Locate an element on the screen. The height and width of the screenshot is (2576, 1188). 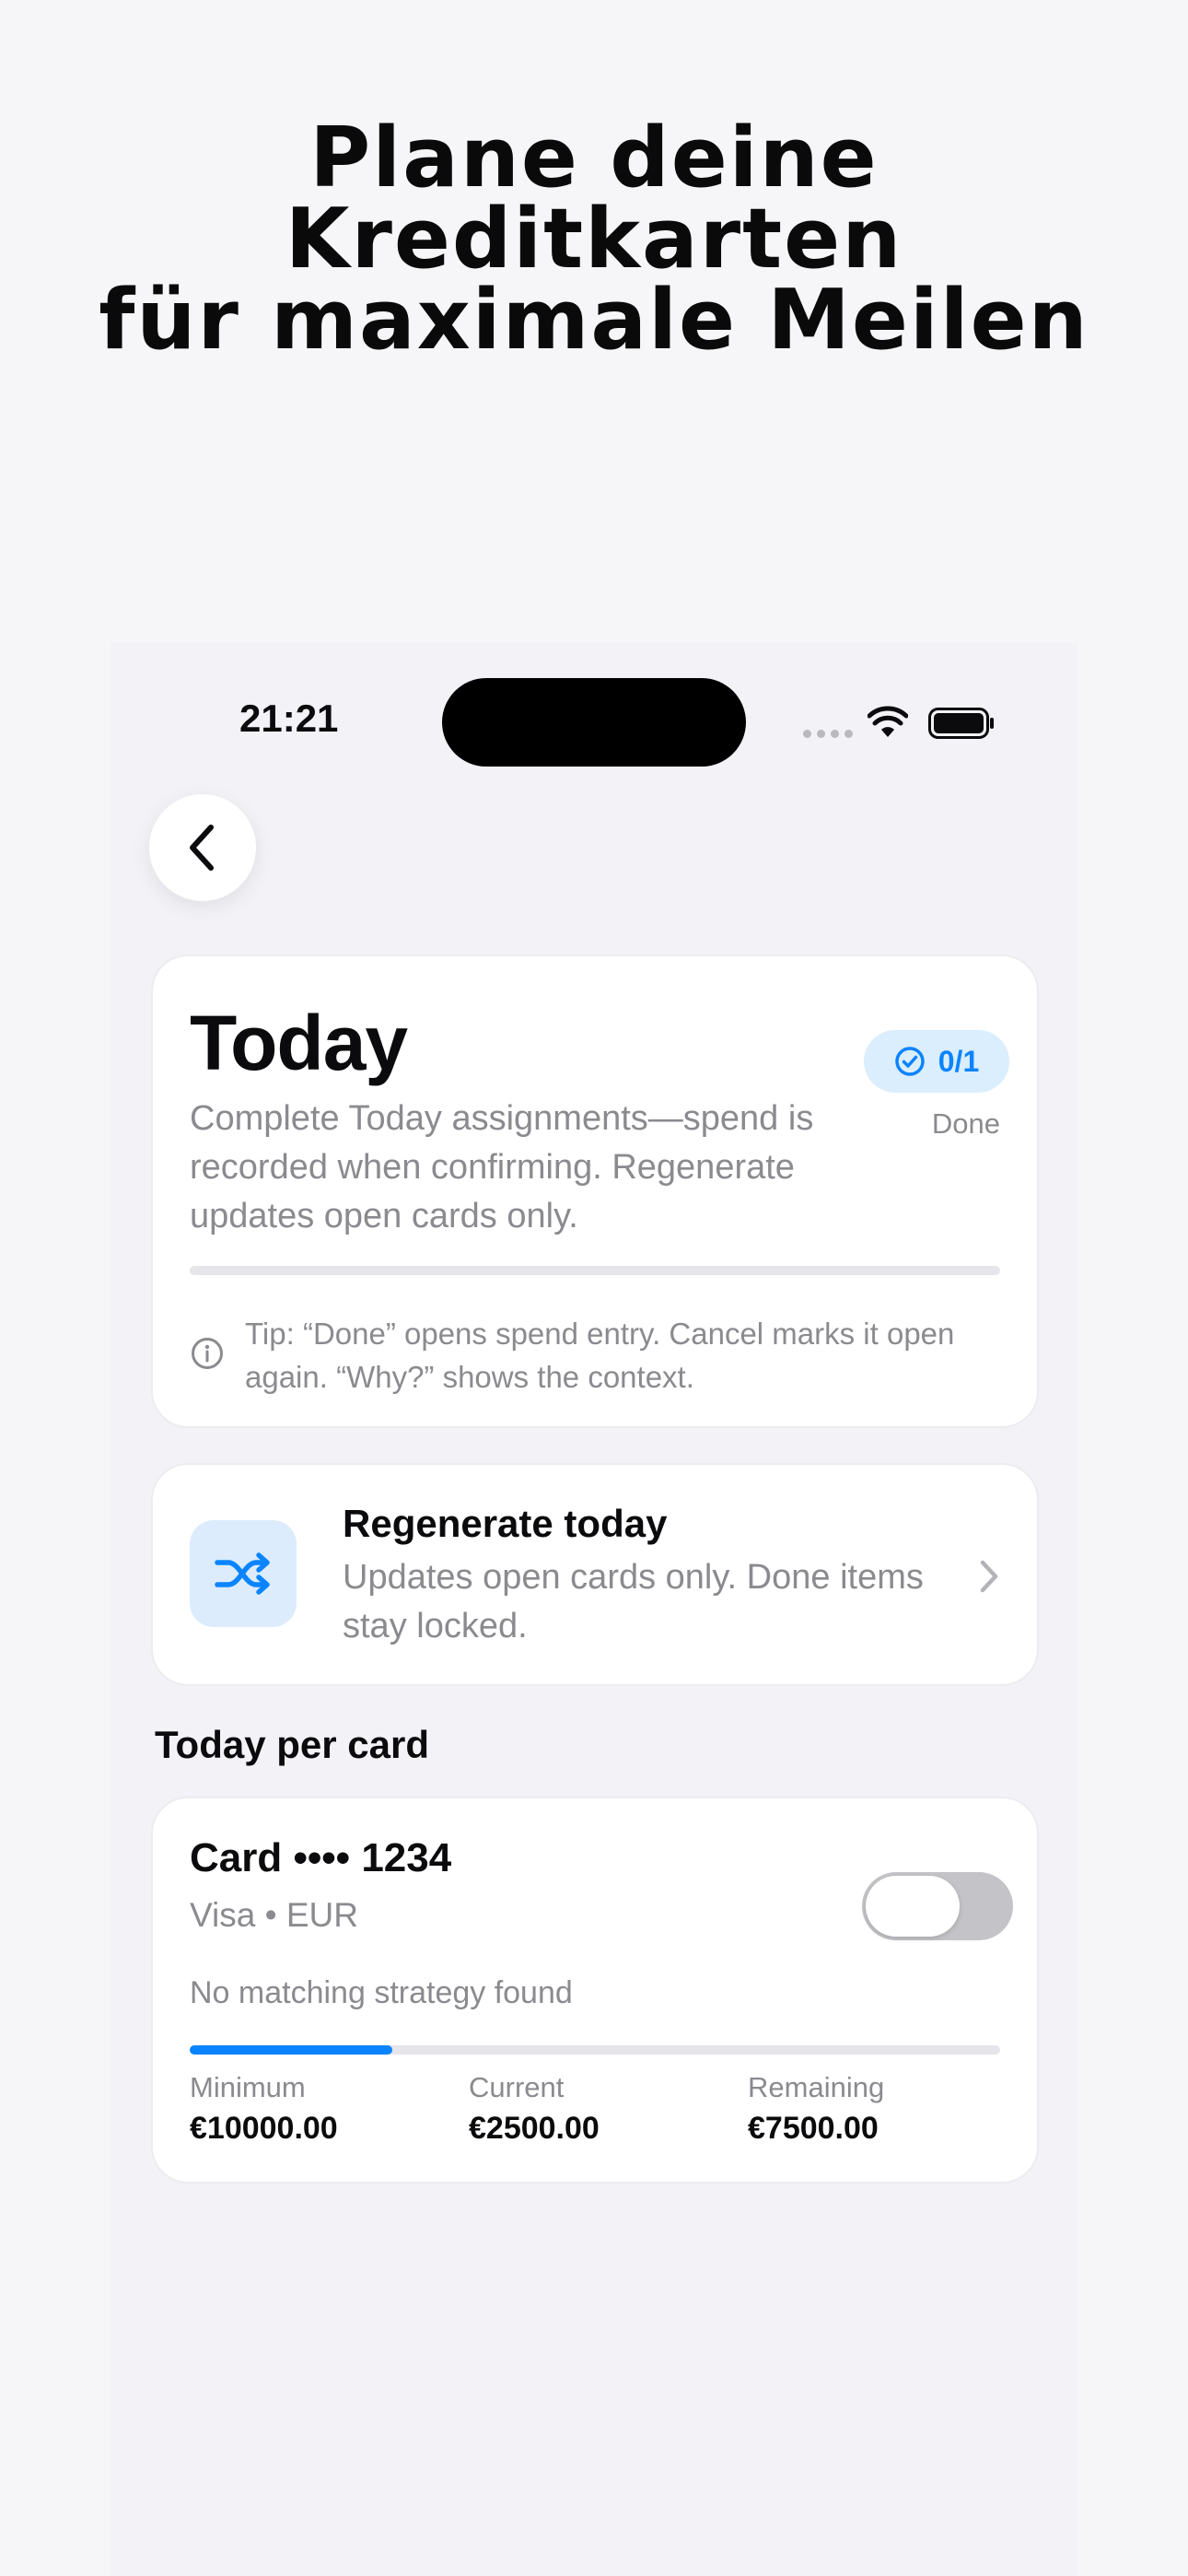
info-icon is located at coordinates (207, 1353).